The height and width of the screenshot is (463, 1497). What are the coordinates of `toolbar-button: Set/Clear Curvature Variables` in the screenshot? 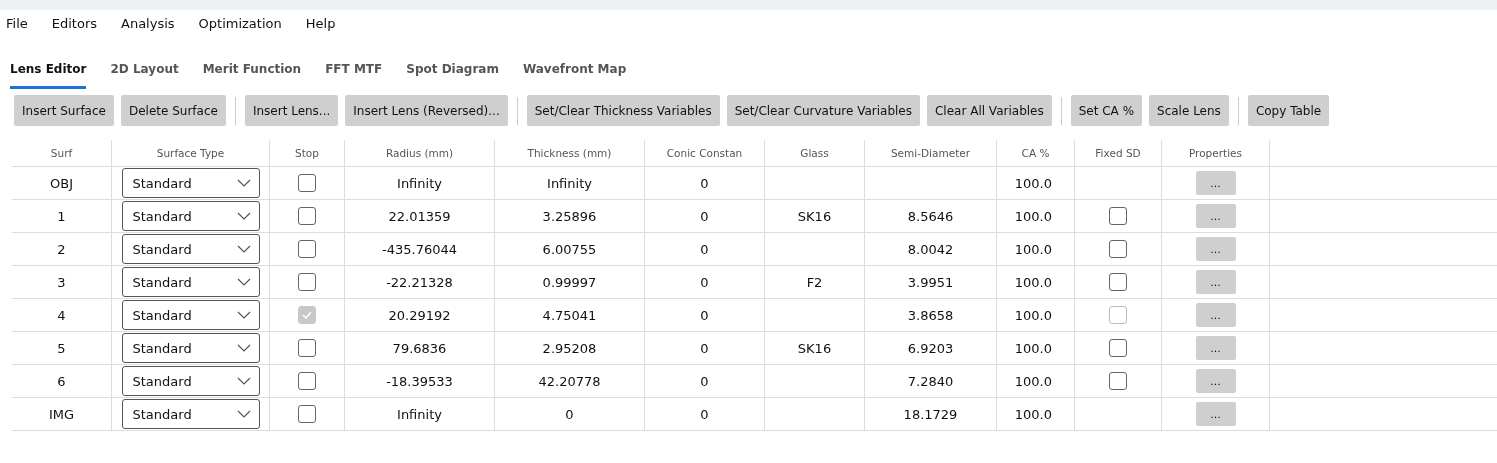 It's located at (823, 110).